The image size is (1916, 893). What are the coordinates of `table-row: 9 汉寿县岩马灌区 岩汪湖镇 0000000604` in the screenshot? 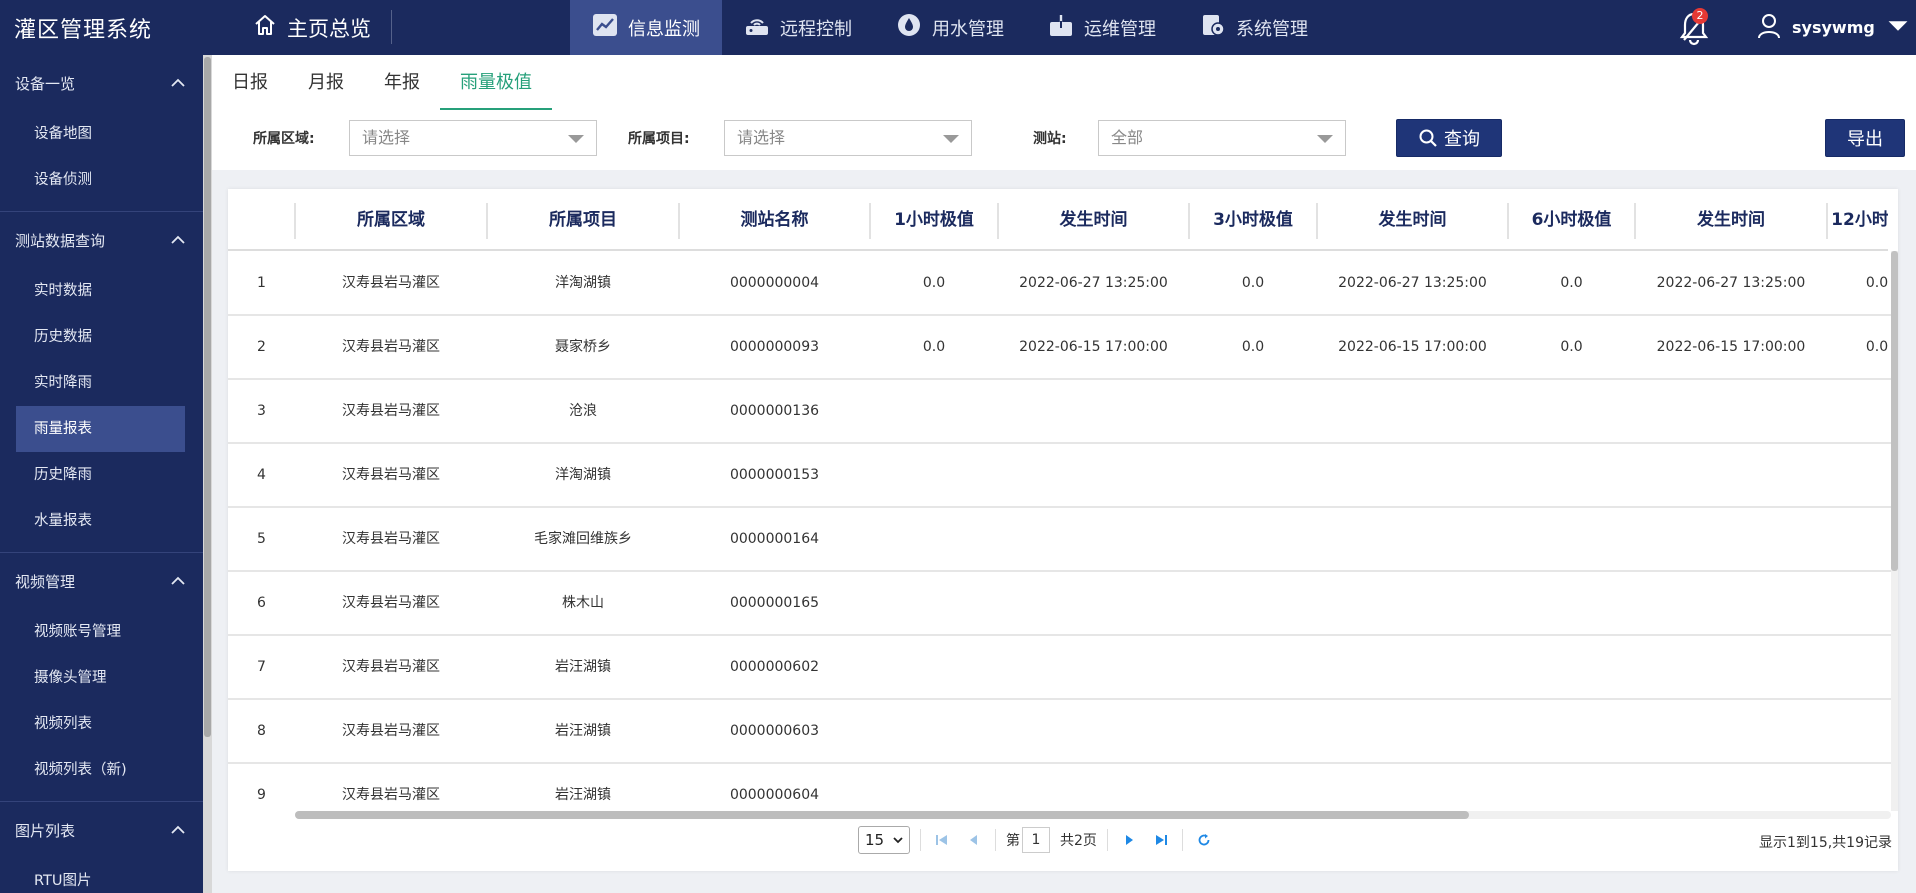 It's located at (1060, 784).